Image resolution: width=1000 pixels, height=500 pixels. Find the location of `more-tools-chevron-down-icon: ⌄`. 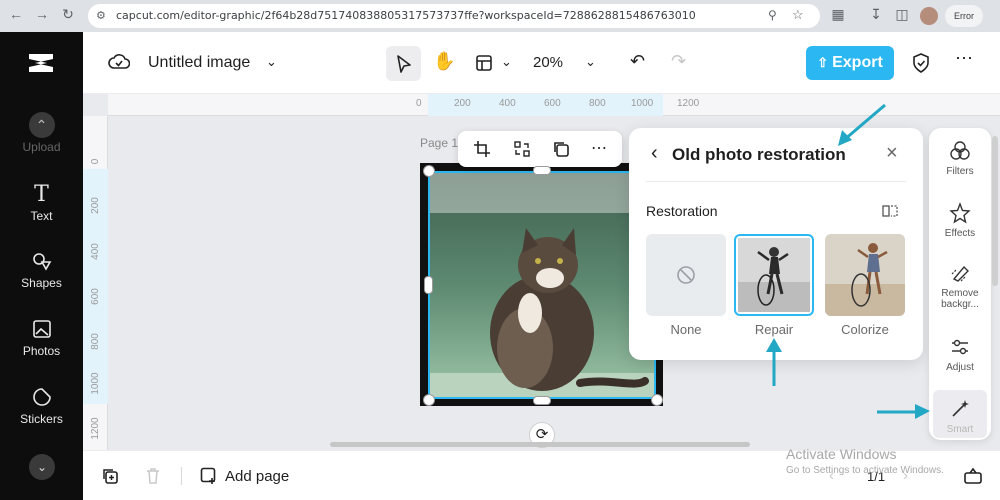

more-tools-chevron-down-icon: ⌄ is located at coordinates (42, 467).